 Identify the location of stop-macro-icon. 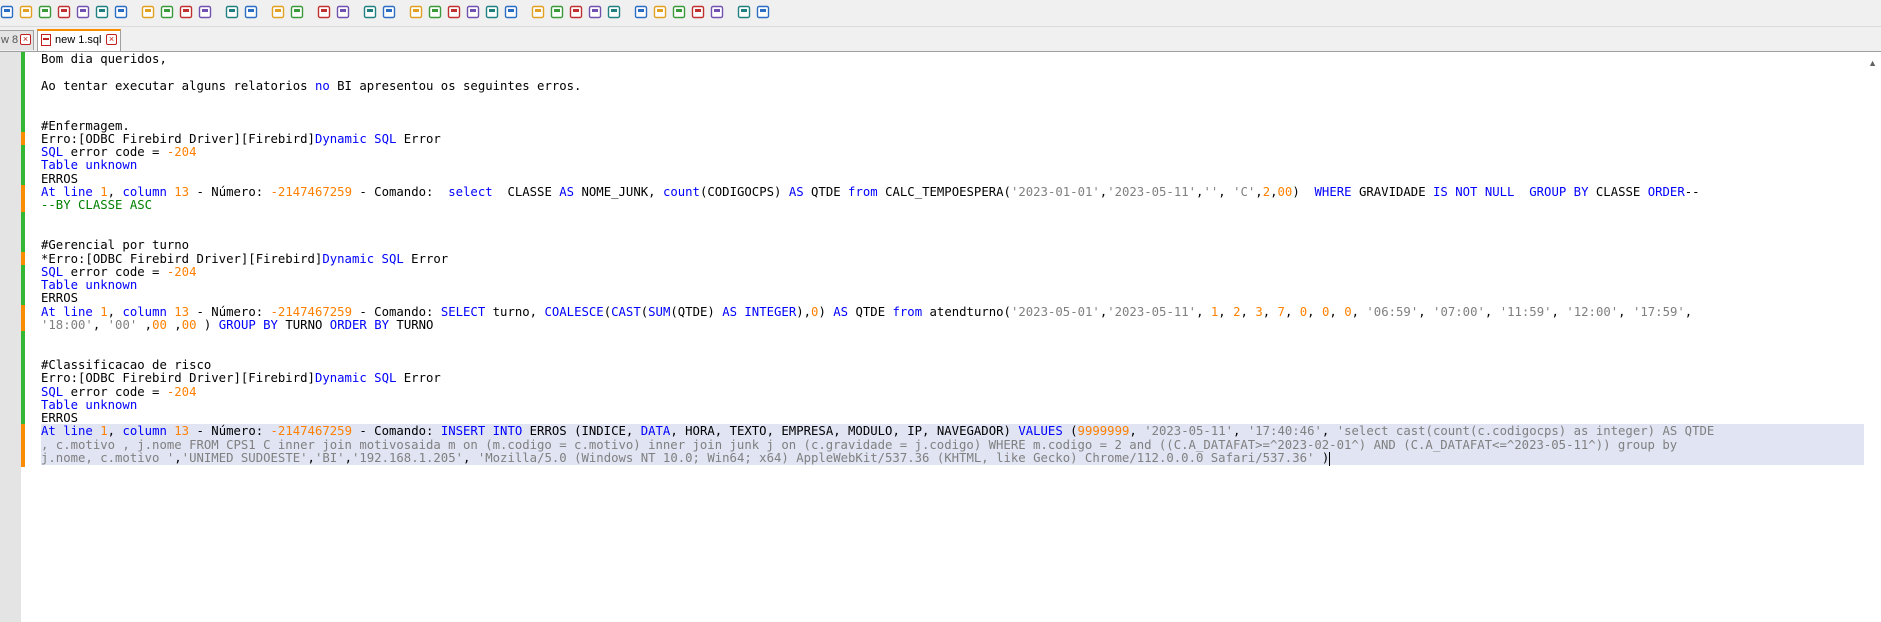
(557, 12).